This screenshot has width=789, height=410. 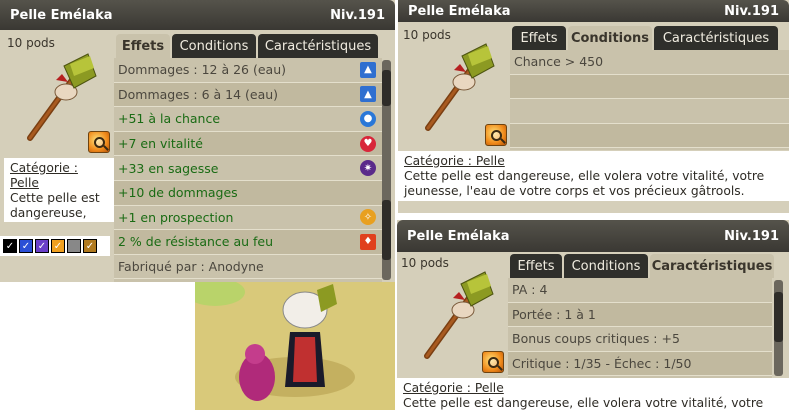 What do you see at coordinates (58, 246) in the screenshot?
I see `swatch-orange: ✓` at bounding box center [58, 246].